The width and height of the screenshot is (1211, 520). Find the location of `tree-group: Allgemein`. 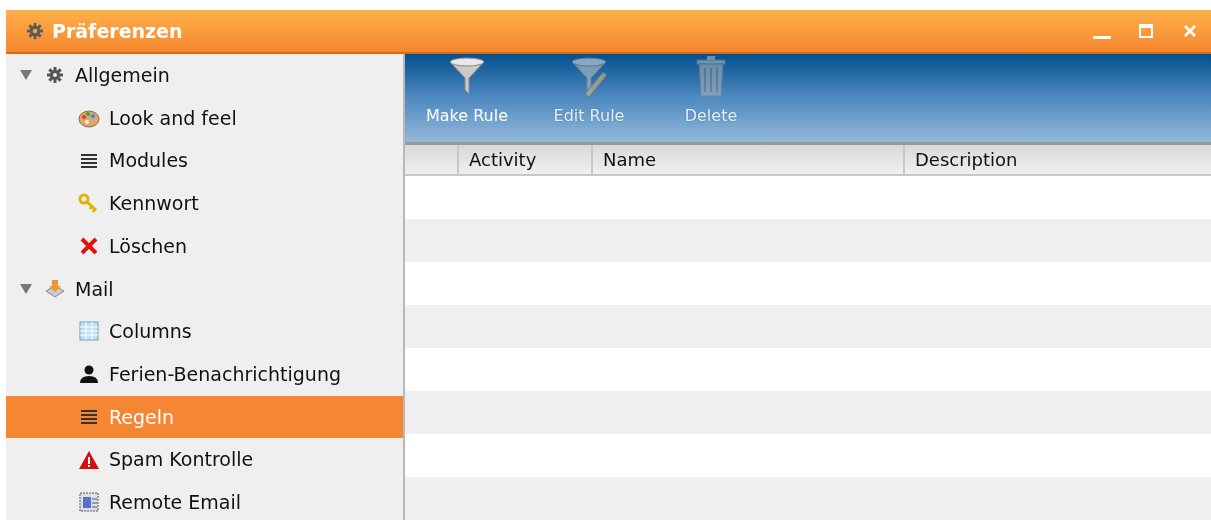

tree-group: Allgemein is located at coordinates (204, 75).